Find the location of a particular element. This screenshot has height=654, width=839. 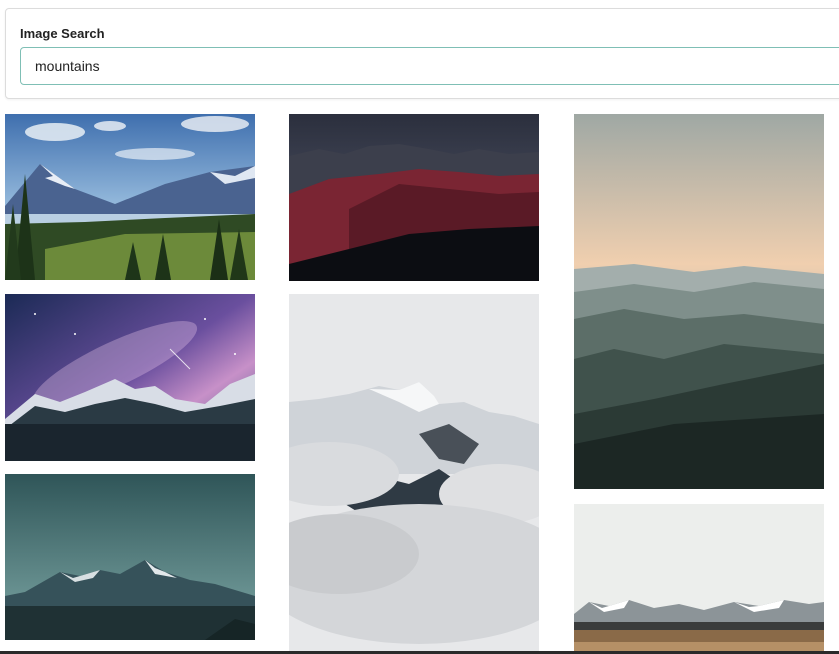

result-image-red-ridge is located at coordinates (414, 197).